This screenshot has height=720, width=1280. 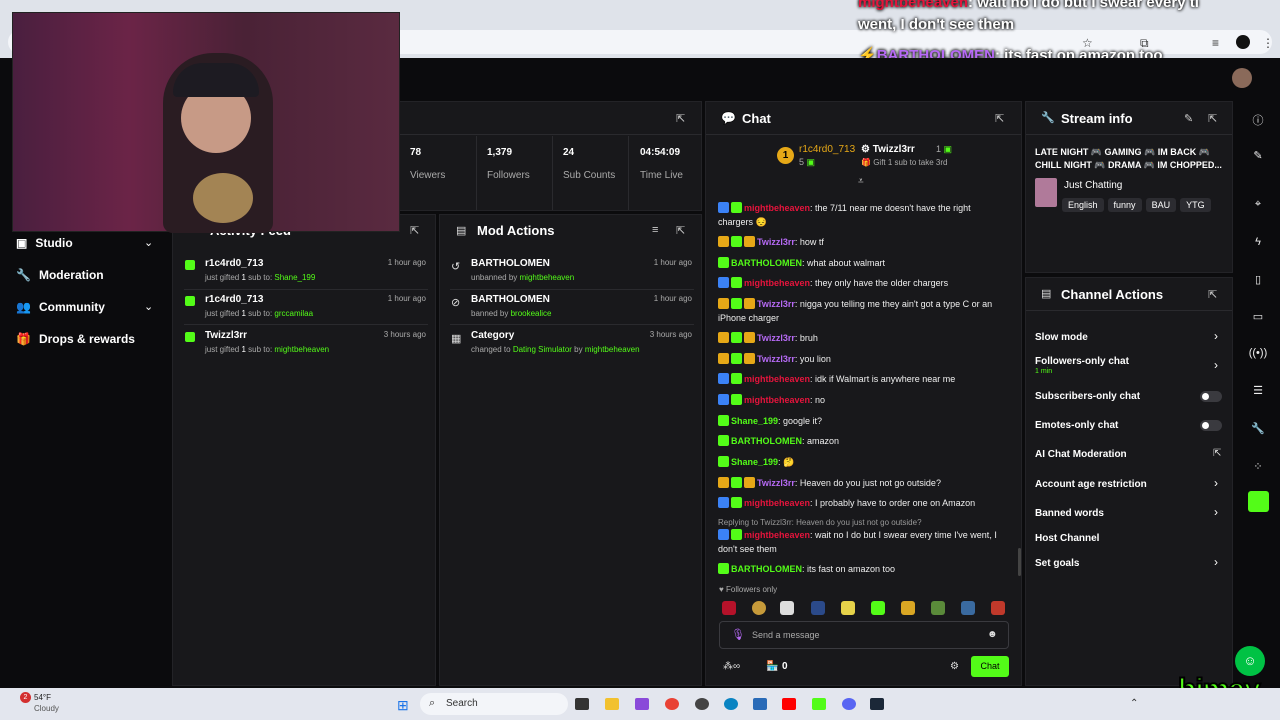 I want to click on edit-icon: ✎, so click(x=1188, y=118).